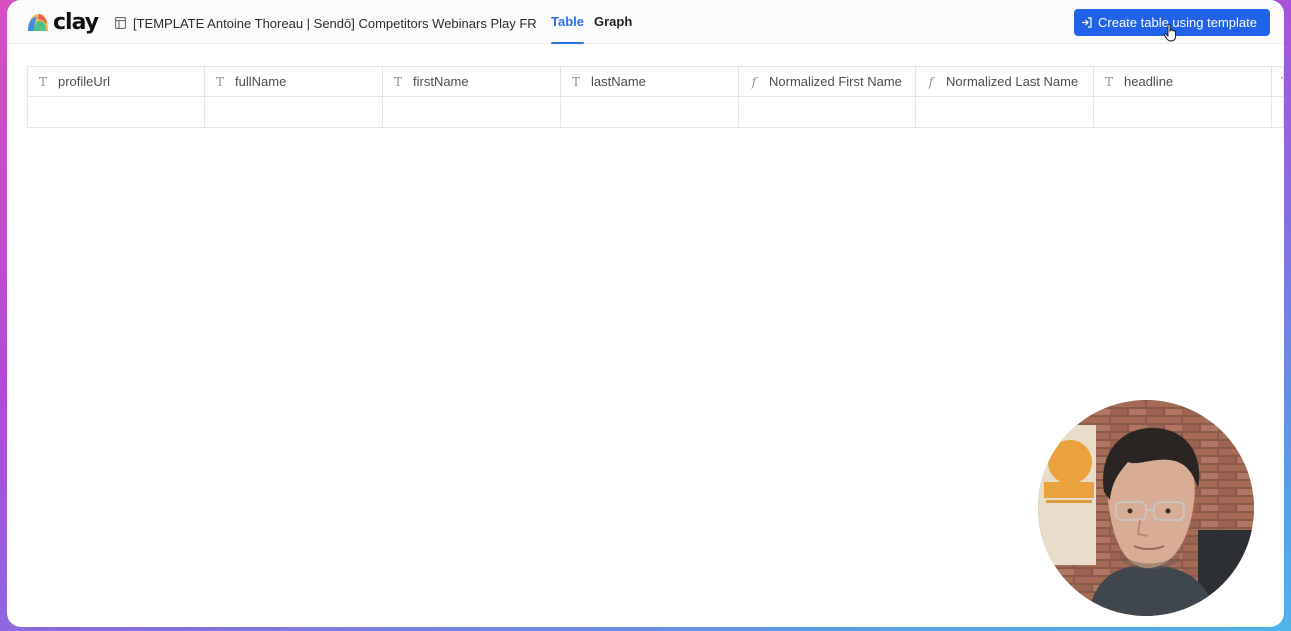 The image size is (1291, 631). Describe the element at coordinates (1149, 81) in the screenshot. I see `column-name: headline` at that location.